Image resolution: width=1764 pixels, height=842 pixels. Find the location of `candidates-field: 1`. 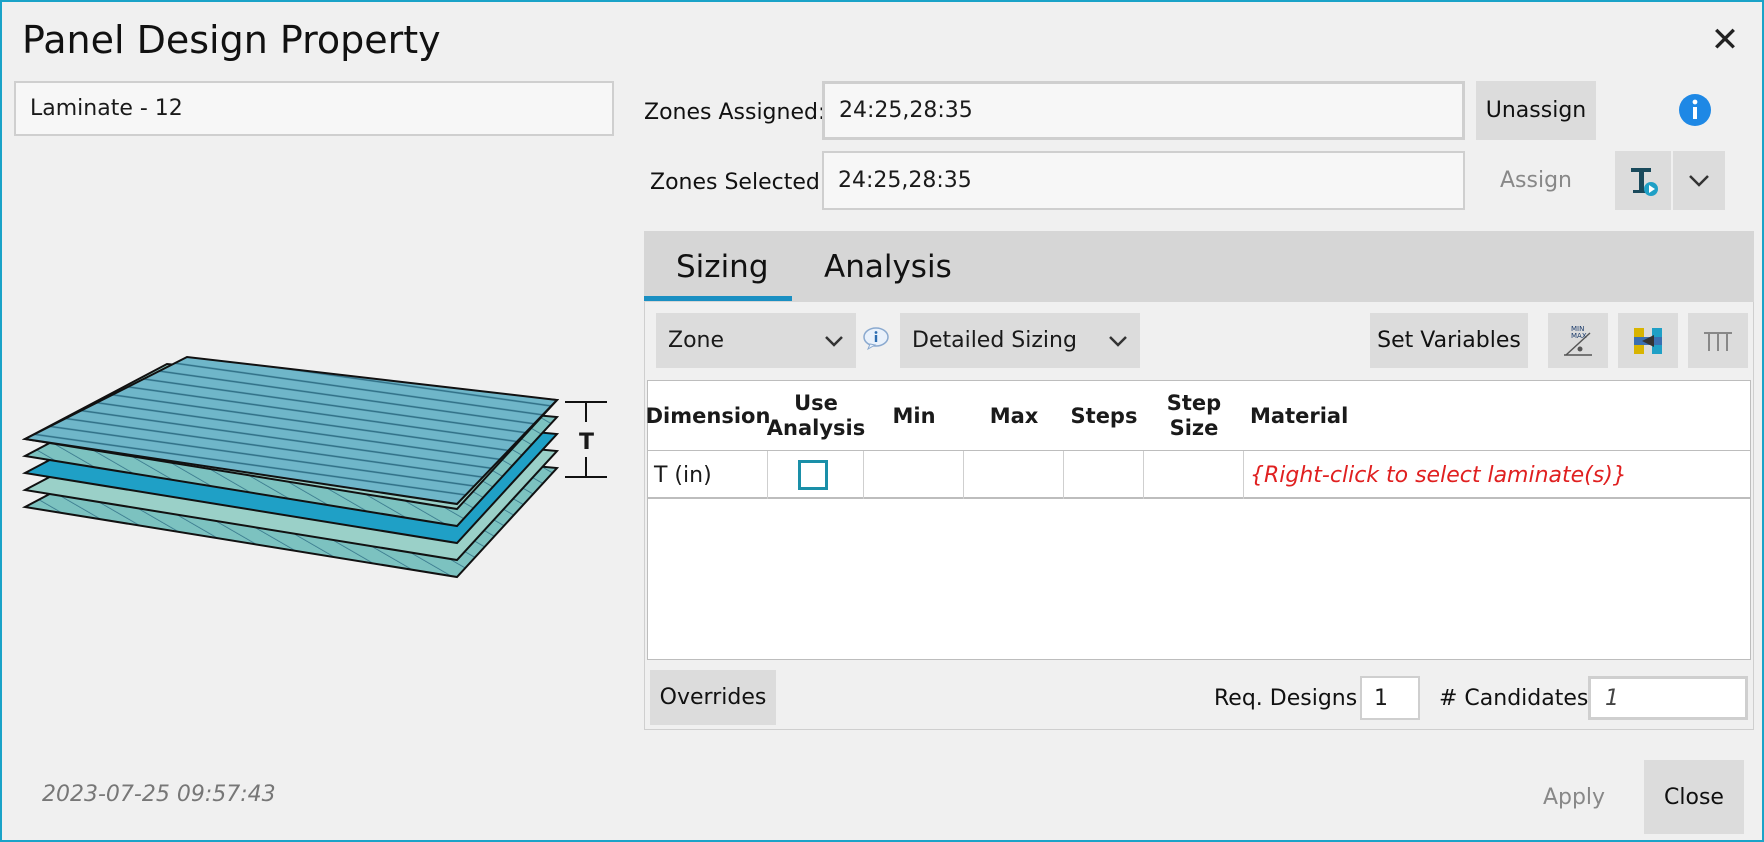

candidates-field: 1 is located at coordinates (1668, 698).